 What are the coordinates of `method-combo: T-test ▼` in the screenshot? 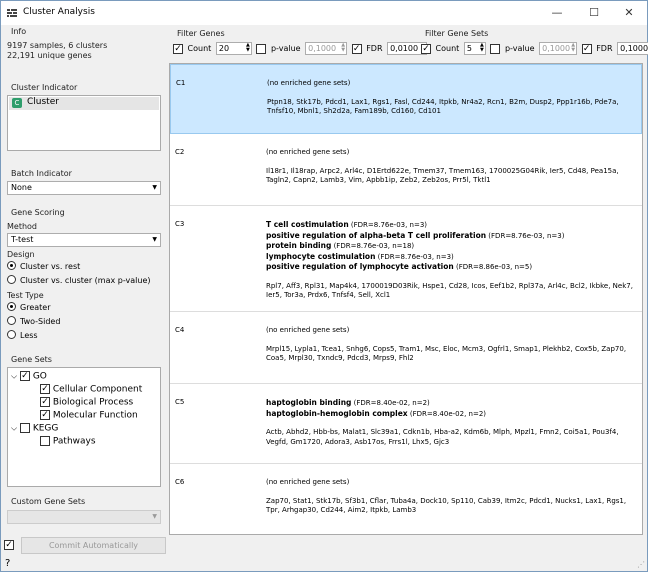 It's located at (84, 240).